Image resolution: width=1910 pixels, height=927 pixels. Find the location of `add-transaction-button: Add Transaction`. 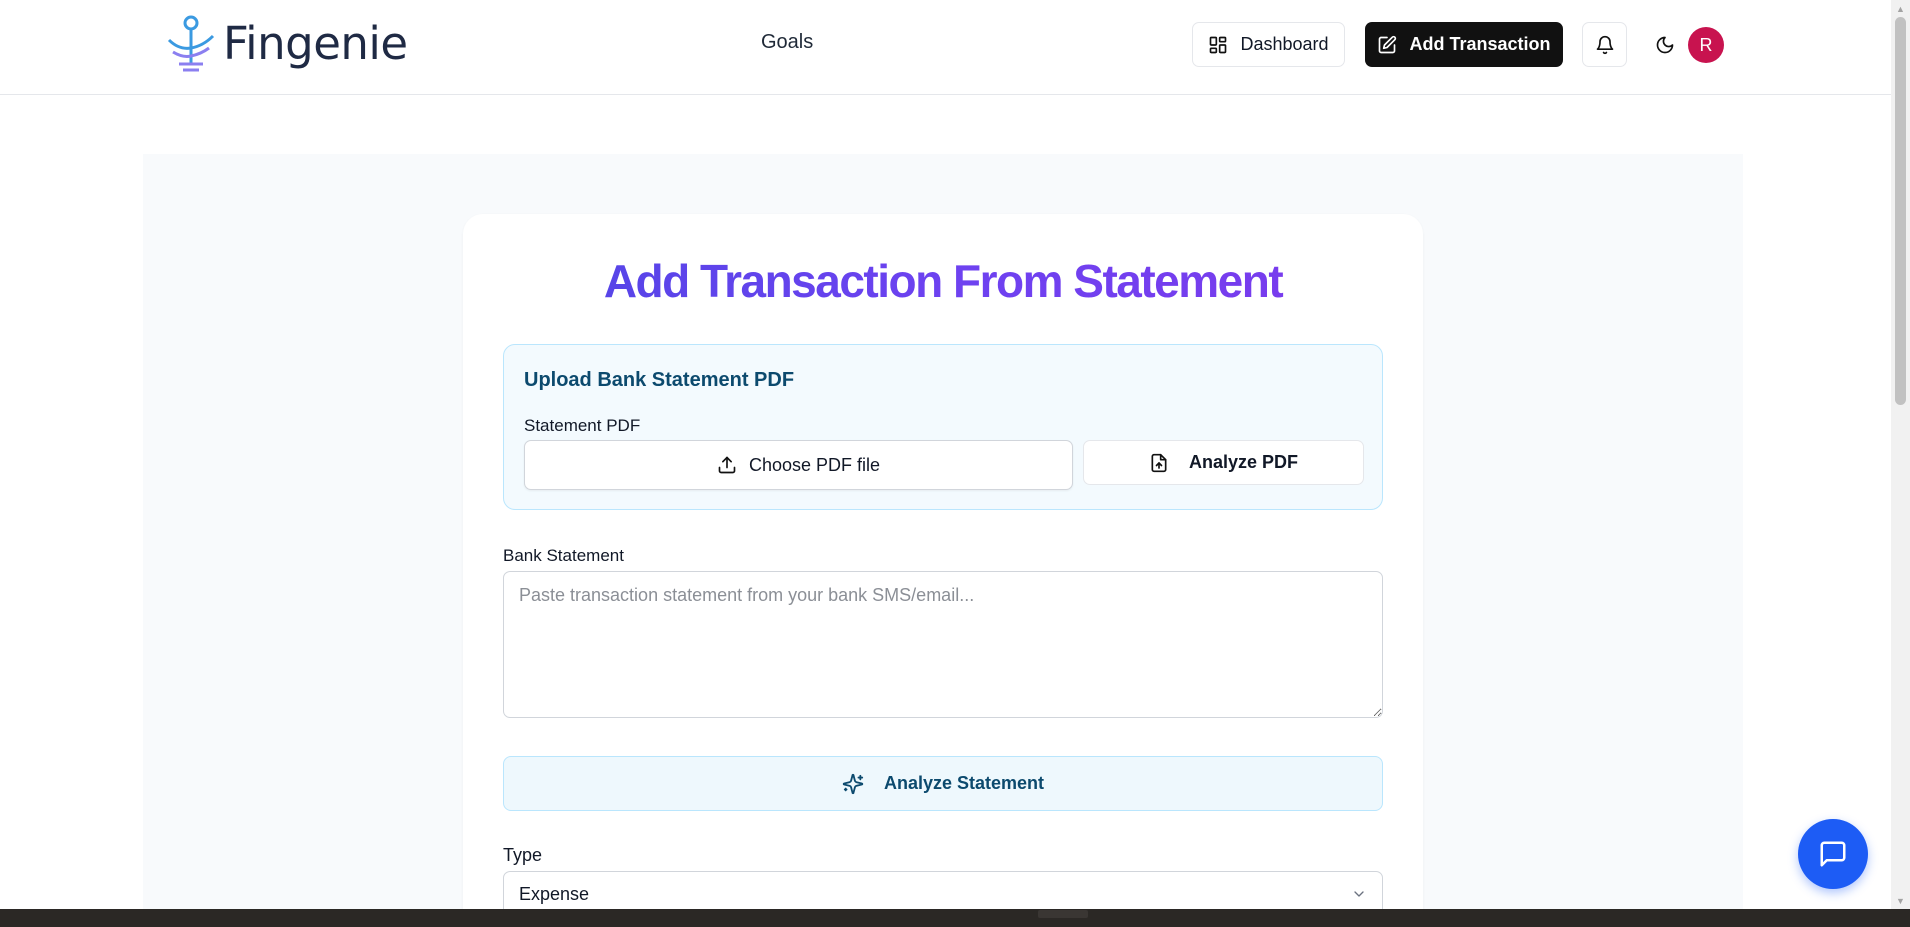

add-transaction-button: Add Transaction is located at coordinates (1464, 44).